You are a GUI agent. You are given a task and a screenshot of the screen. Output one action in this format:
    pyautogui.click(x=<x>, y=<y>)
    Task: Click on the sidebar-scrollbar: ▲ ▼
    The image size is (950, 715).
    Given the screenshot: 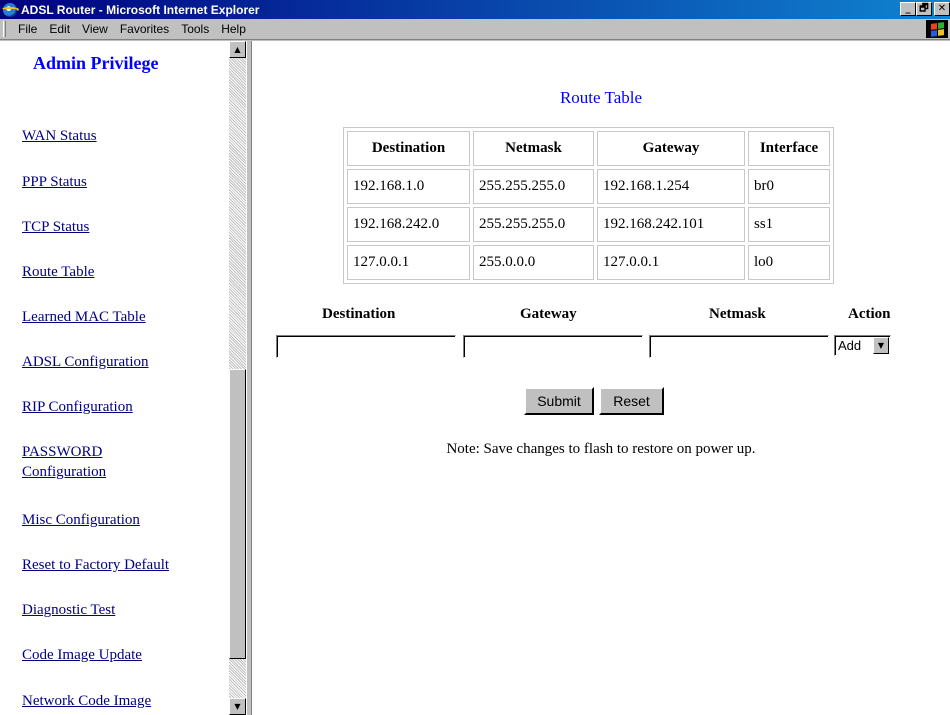 What is the action you would take?
    pyautogui.click(x=237, y=378)
    